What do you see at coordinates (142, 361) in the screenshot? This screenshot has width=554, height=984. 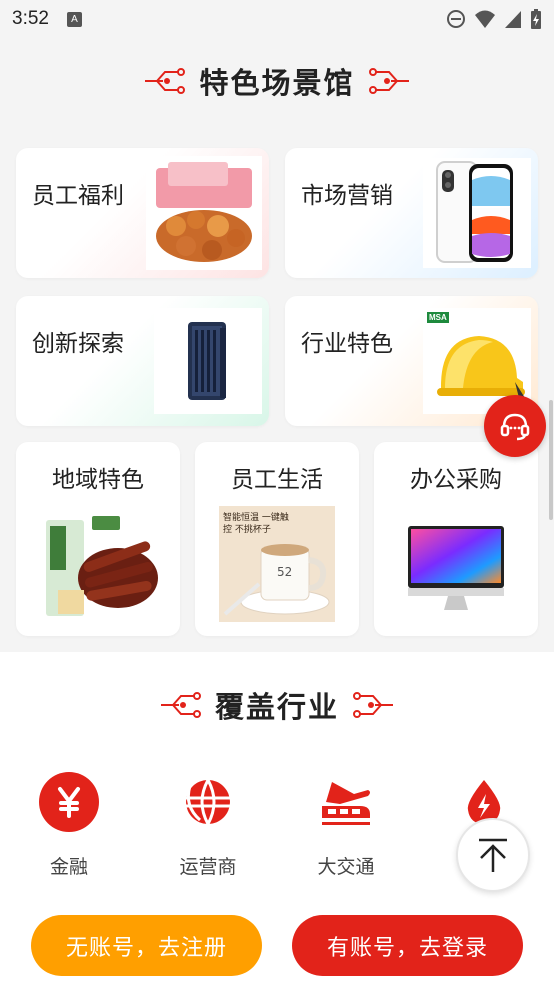 I see `scene-card-innovation: 创新探索` at bounding box center [142, 361].